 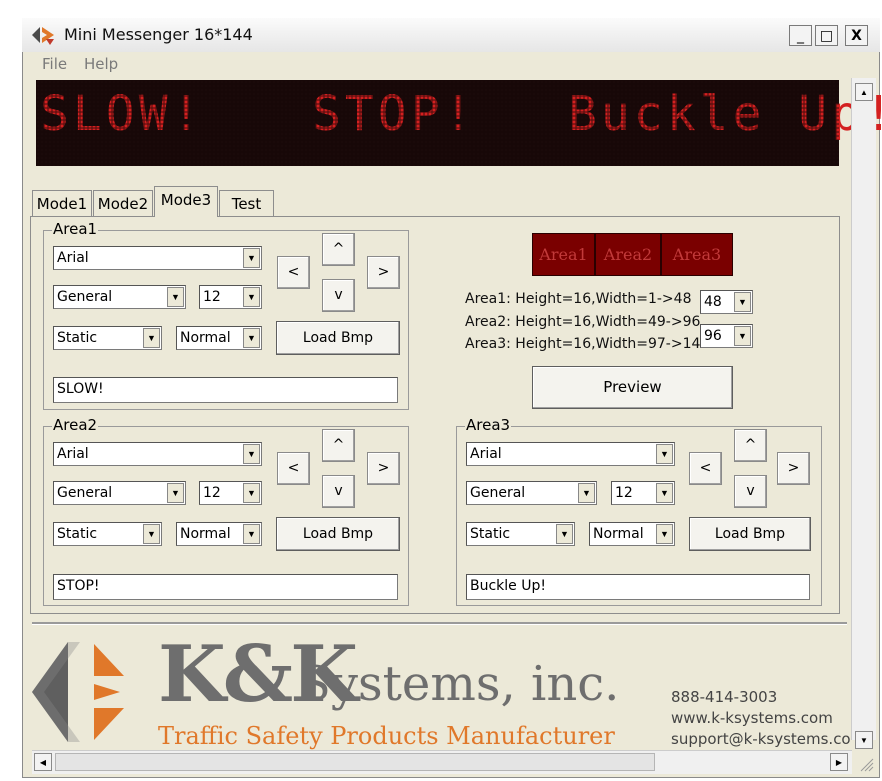 I want to click on preview-cell-area2: Area2, so click(x=628, y=254).